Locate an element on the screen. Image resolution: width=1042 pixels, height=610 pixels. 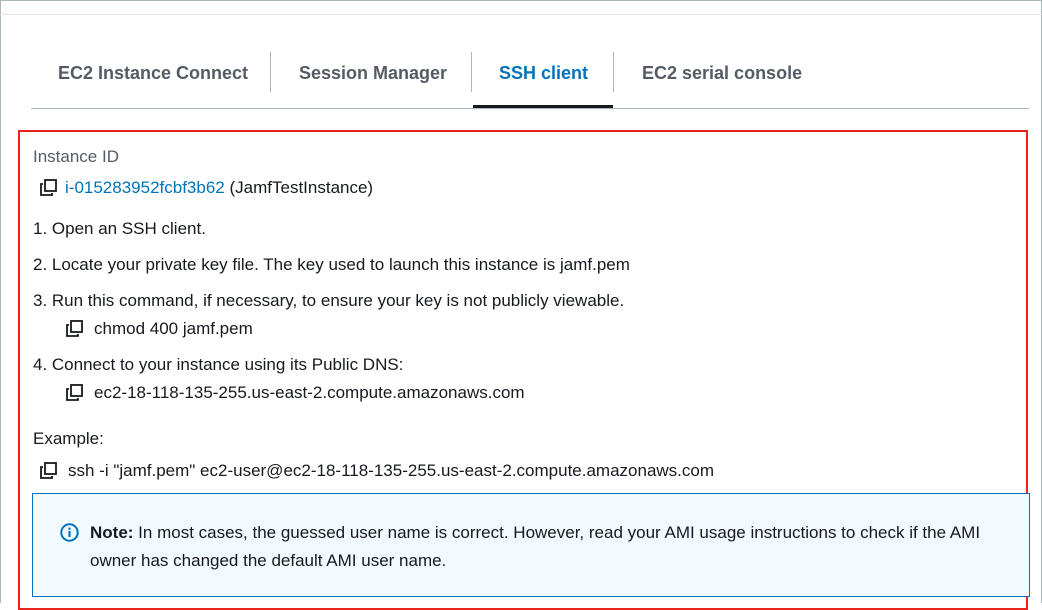
step-1: 1. Open an SSH client. is located at coordinates (119, 228).